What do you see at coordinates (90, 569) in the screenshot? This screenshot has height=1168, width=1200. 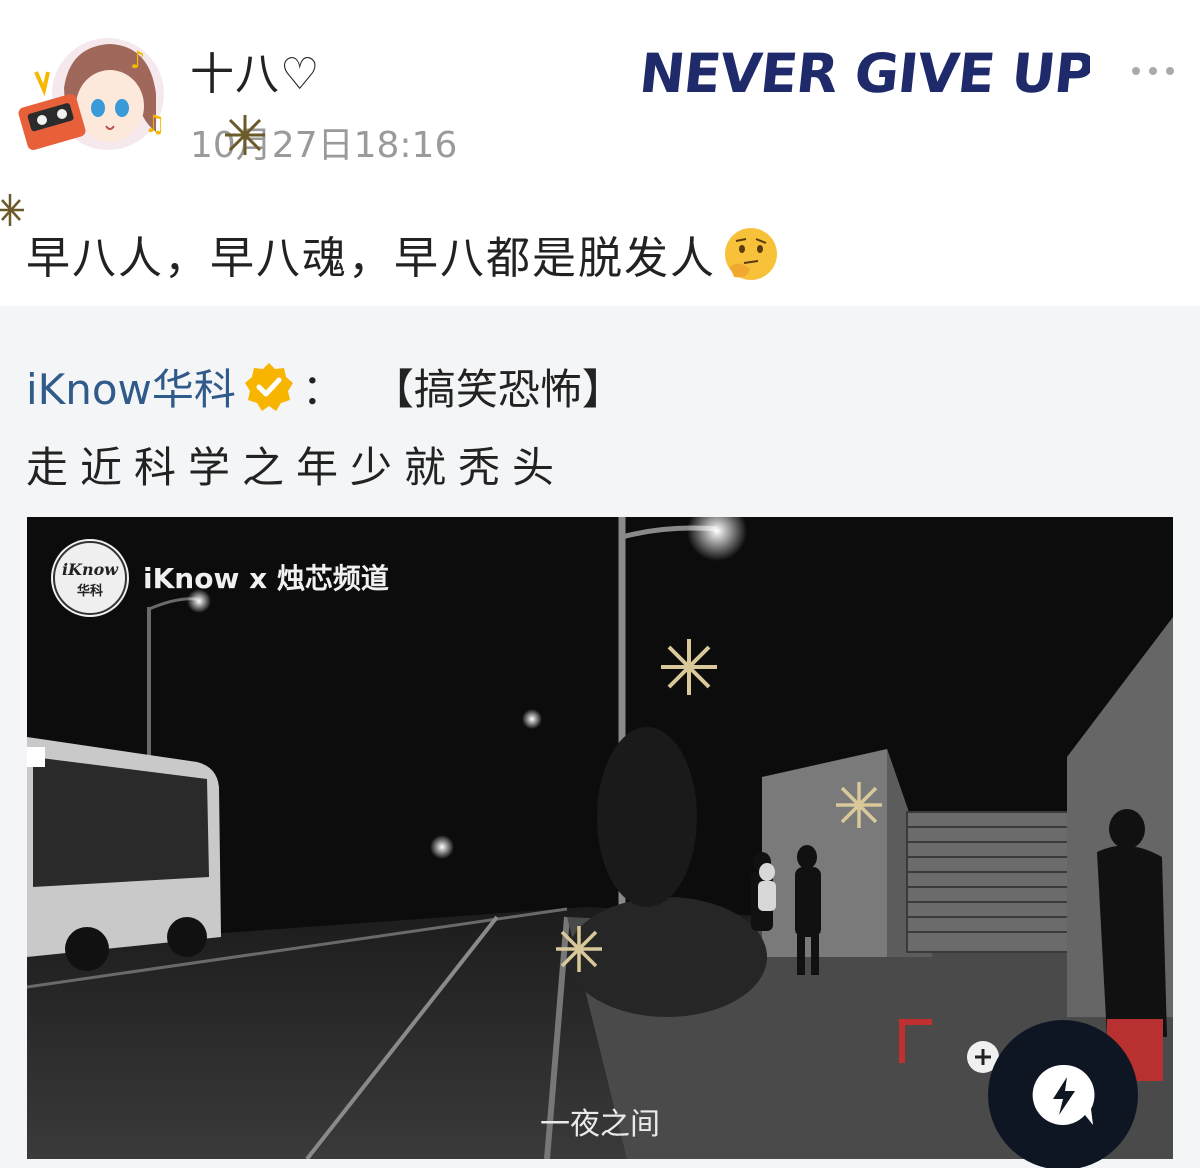 I see `svg-text: iKnow` at bounding box center [90, 569].